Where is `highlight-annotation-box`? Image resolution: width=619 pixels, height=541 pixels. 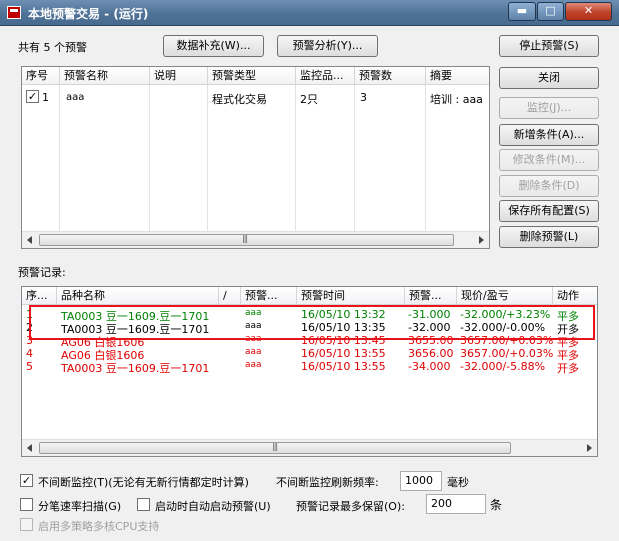 highlight-annotation-box is located at coordinates (312, 322).